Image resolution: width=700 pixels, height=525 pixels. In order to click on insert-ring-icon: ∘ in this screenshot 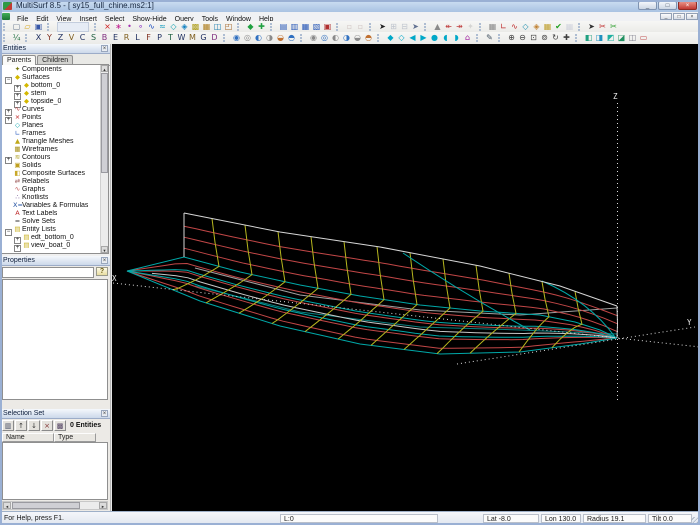, I will do `click(140, 27)`.